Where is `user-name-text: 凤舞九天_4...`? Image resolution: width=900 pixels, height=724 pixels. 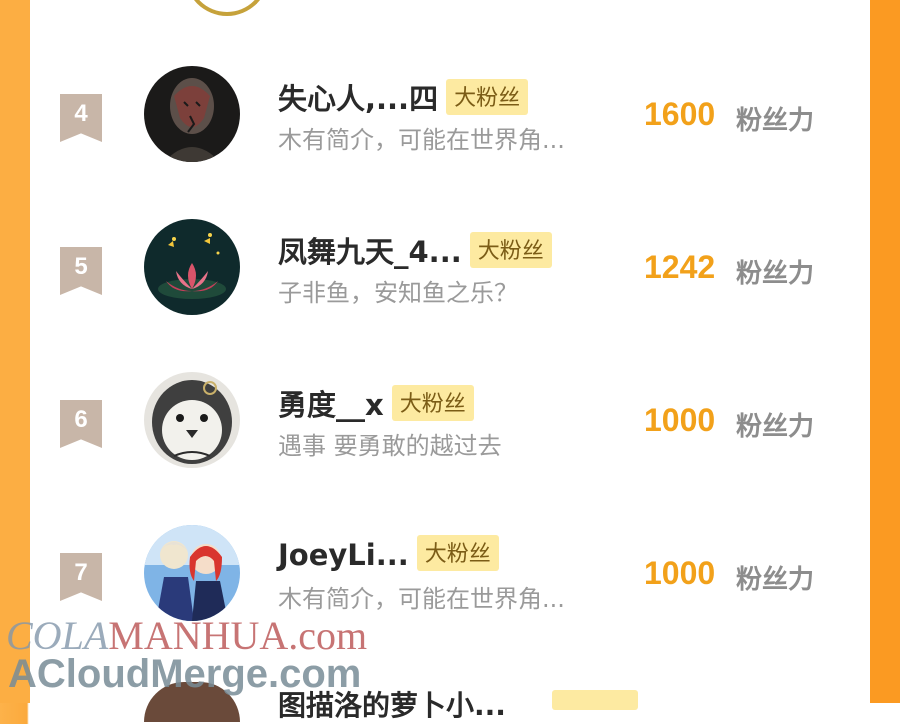
user-name-text: 凤舞九天_4... is located at coordinates (370, 252).